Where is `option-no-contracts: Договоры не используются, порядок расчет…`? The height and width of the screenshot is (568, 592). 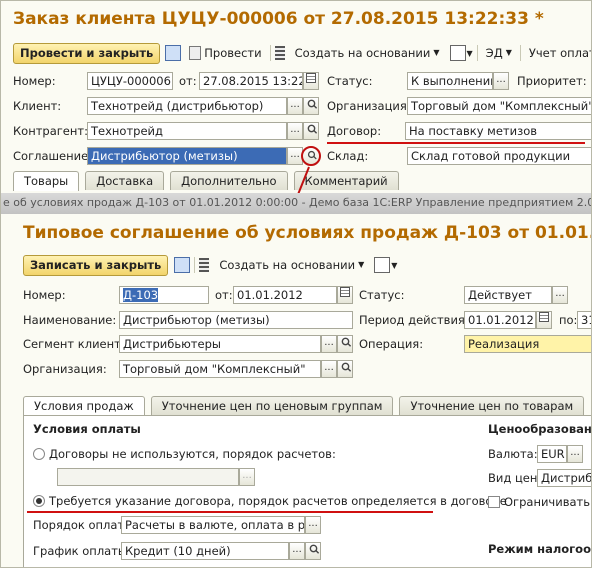
option-no-contracts: Договоры не используются, порядок расчет… is located at coordinates (184, 454).